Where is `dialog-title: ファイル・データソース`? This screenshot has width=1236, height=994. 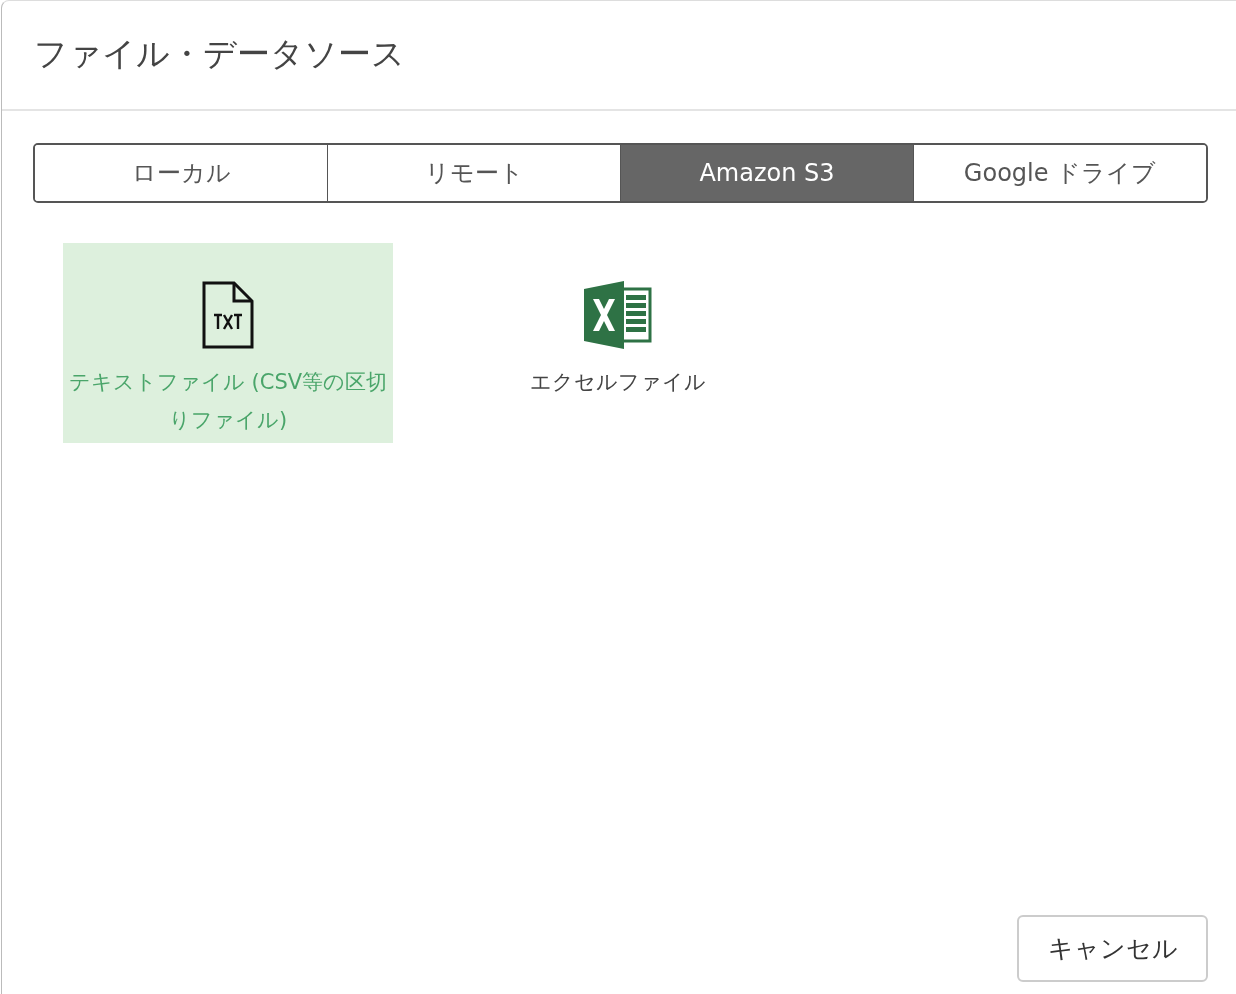
dialog-title: ファイル・データソース is located at coordinates (219, 53).